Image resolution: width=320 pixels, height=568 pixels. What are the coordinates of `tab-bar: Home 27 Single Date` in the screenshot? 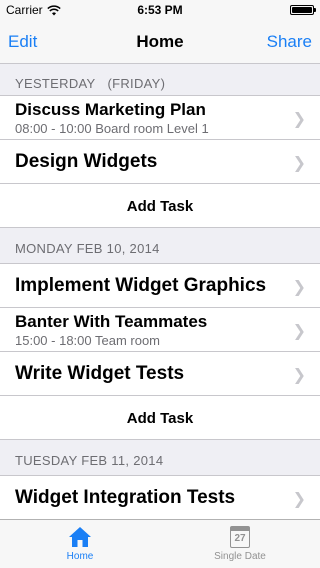 It's located at (160, 543).